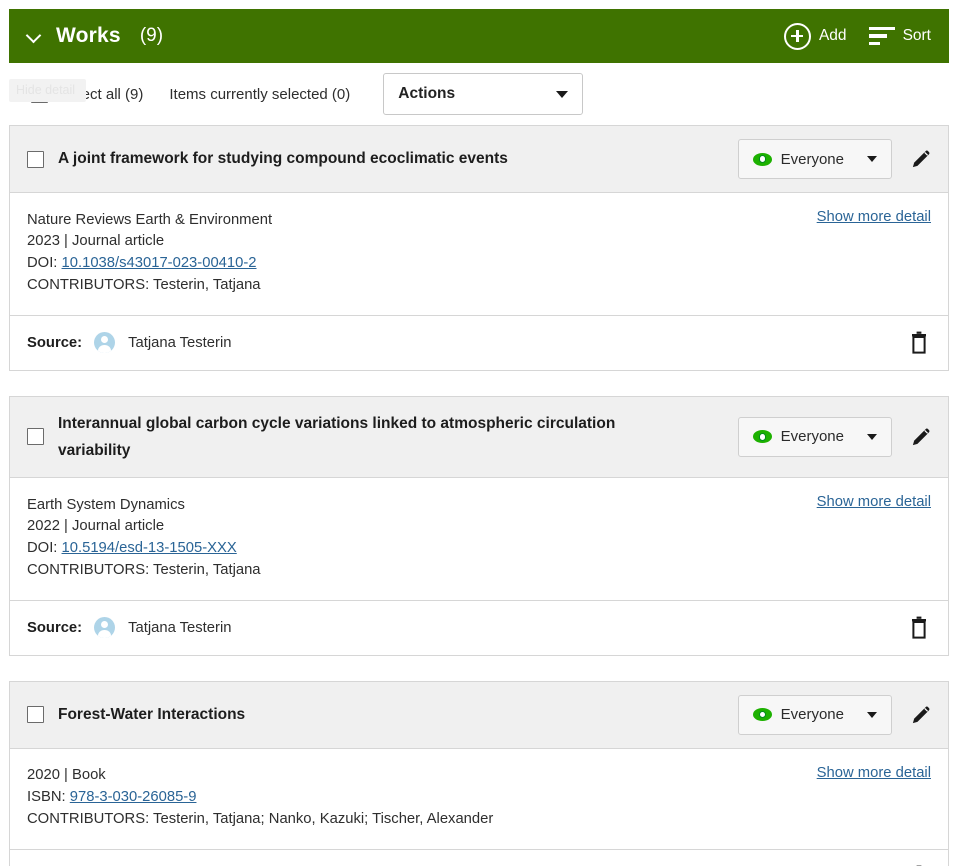  What do you see at coordinates (815, 36) in the screenshot?
I see `add-button: Add` at bounding box center [815, 36].